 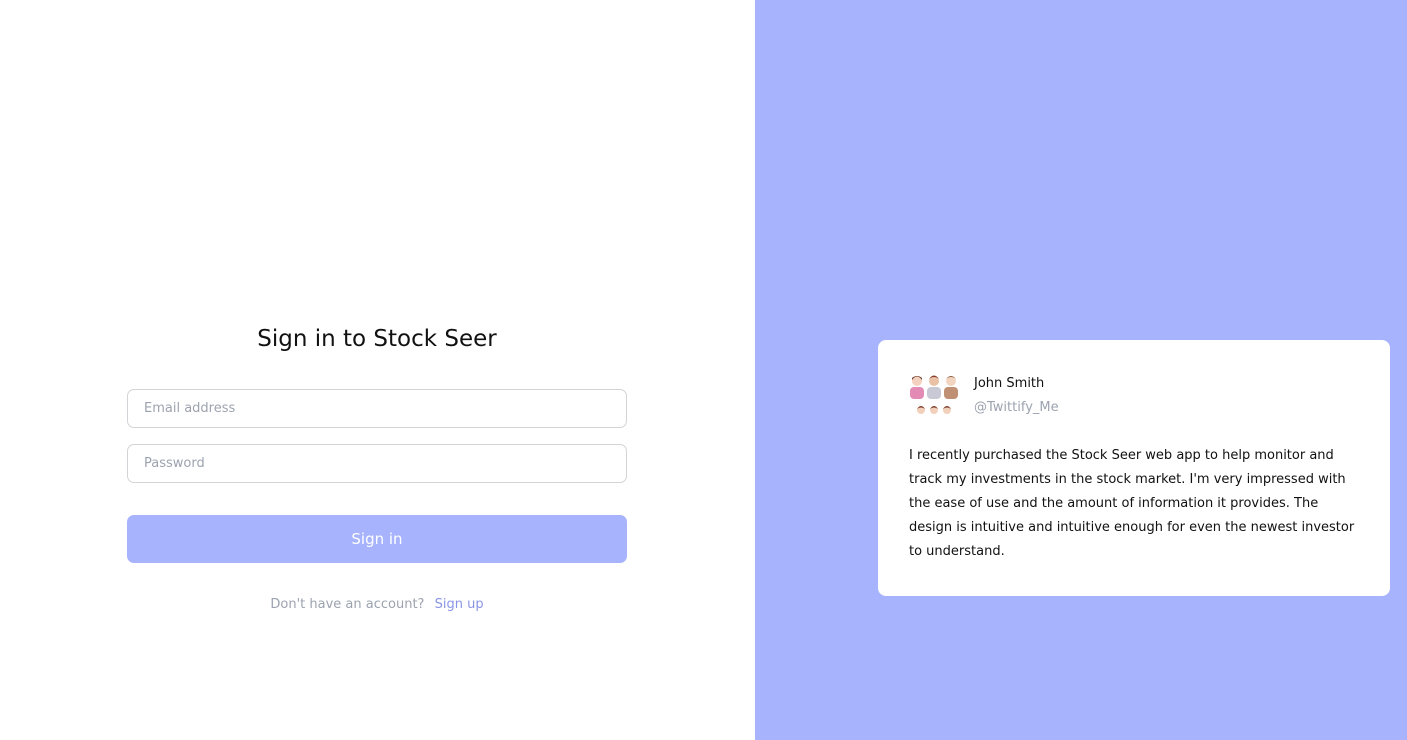 What do you see at coordinates (1009, 383) in the screenshot?
I see `author-name: John Smith` at bounding box center [1009, 383].